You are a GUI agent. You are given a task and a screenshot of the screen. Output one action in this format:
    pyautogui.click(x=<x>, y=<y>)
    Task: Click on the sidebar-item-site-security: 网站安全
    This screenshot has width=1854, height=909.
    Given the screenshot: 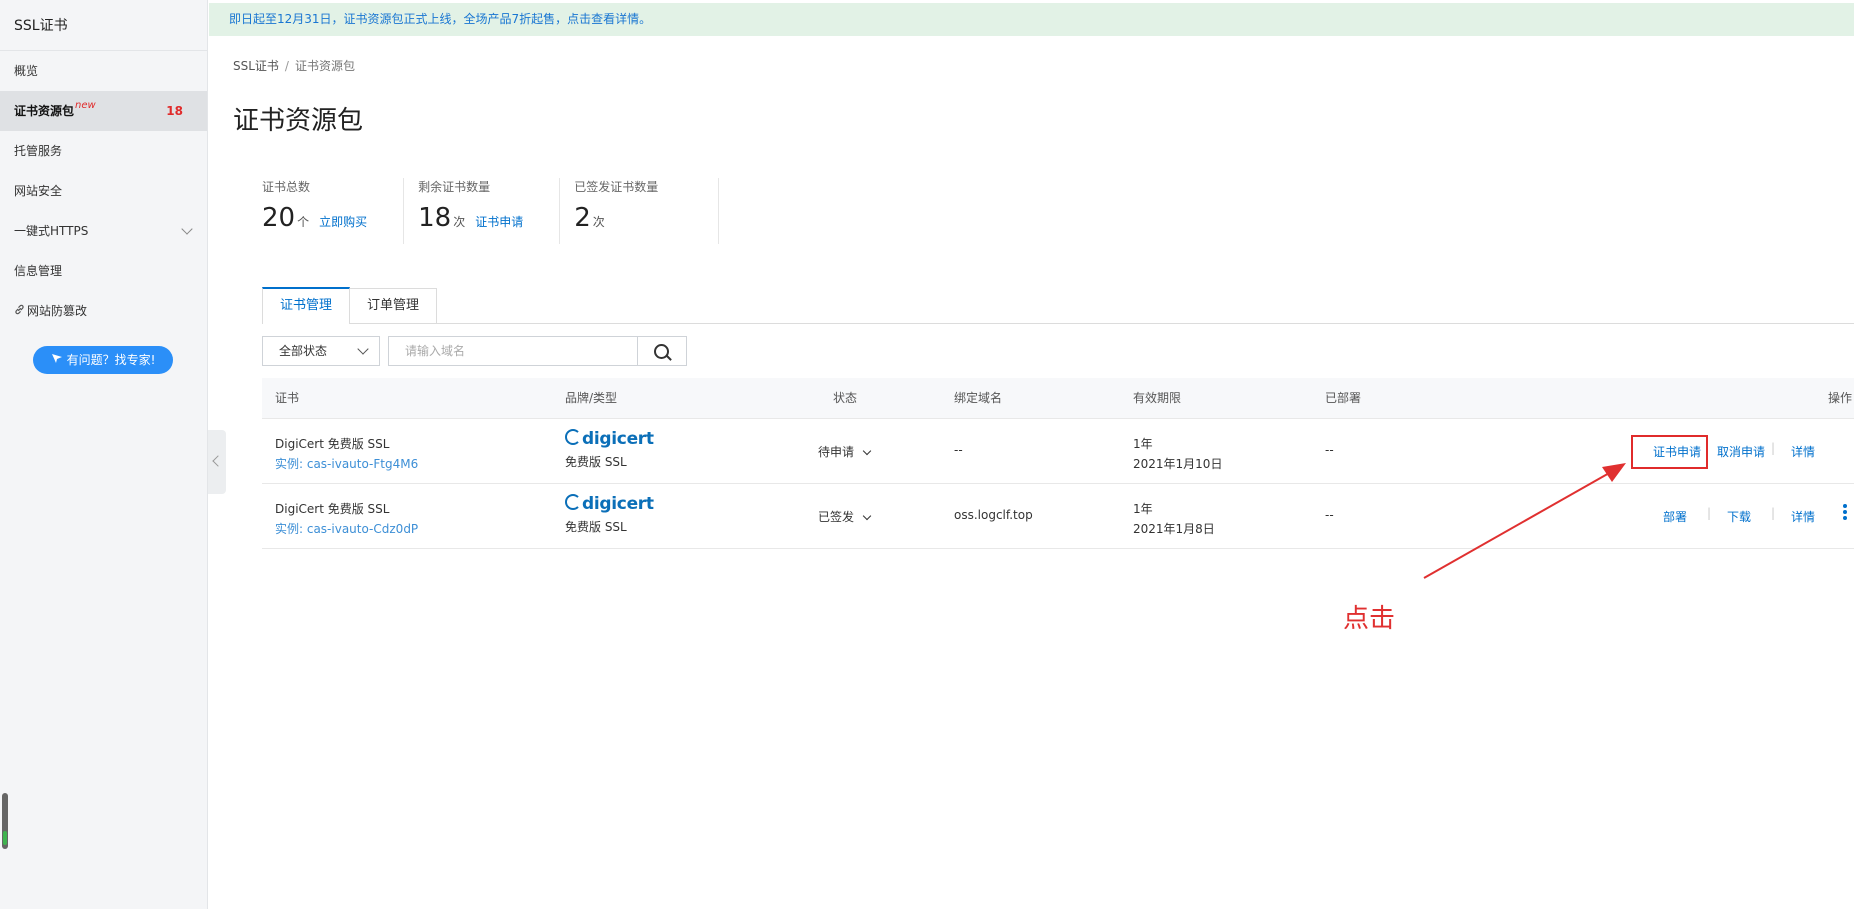 What is the action you would take?
    pyautogui.click(x=103, y=191)
    